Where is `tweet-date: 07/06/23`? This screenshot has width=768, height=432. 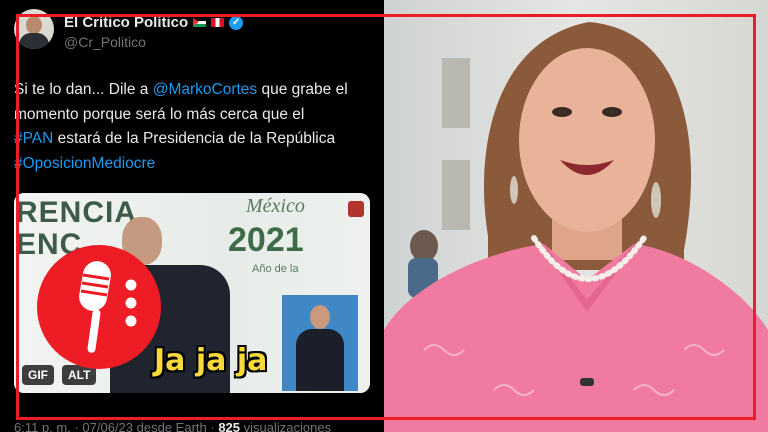 tweet-date: 07/06/23 is located at coordinates (107, 426).